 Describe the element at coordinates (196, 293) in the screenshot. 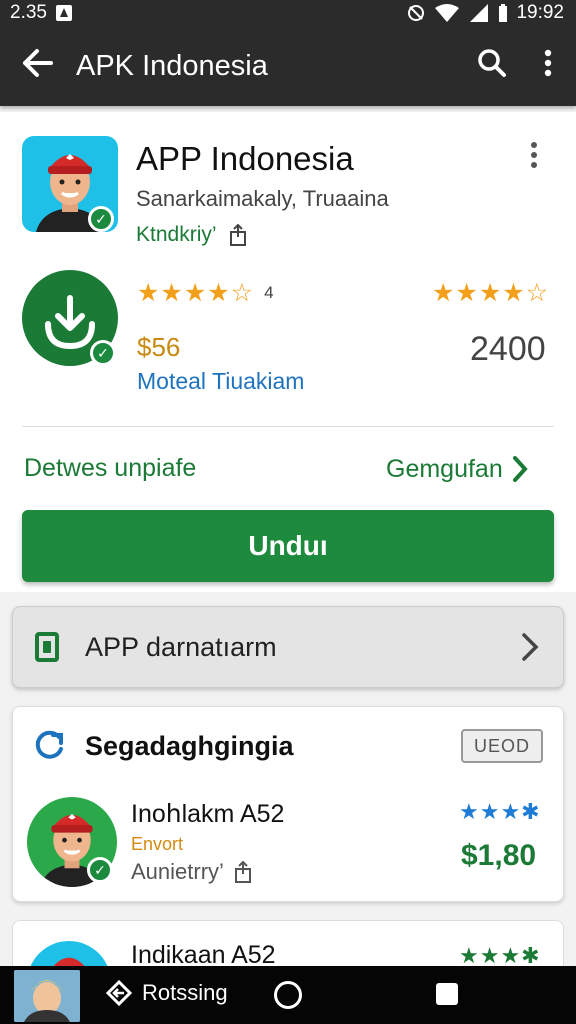

I see `star-rating-icon: ★★★★☆` at that location.